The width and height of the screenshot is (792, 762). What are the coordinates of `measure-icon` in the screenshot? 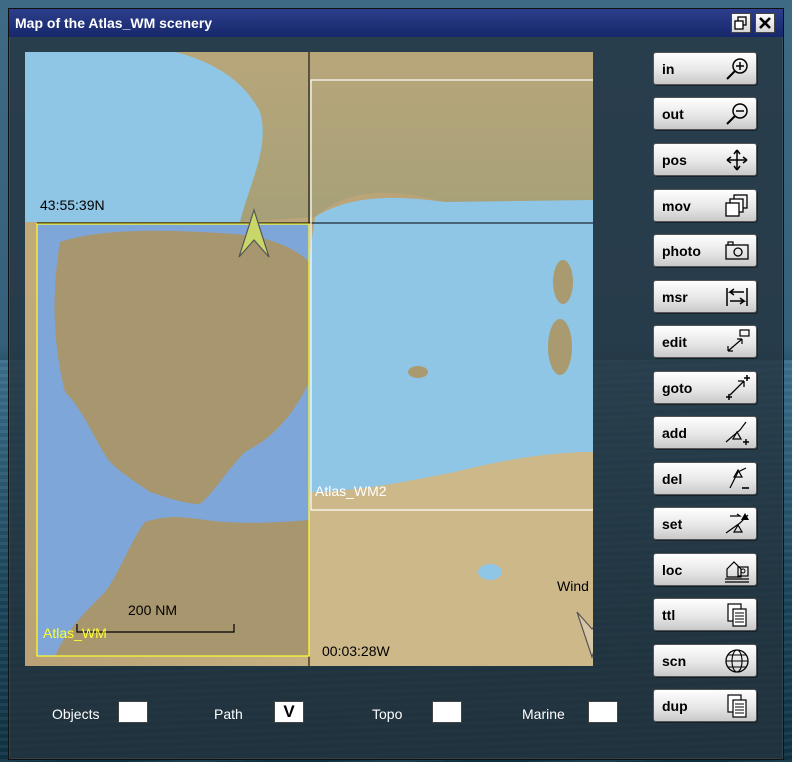 It's located at (737, 297).